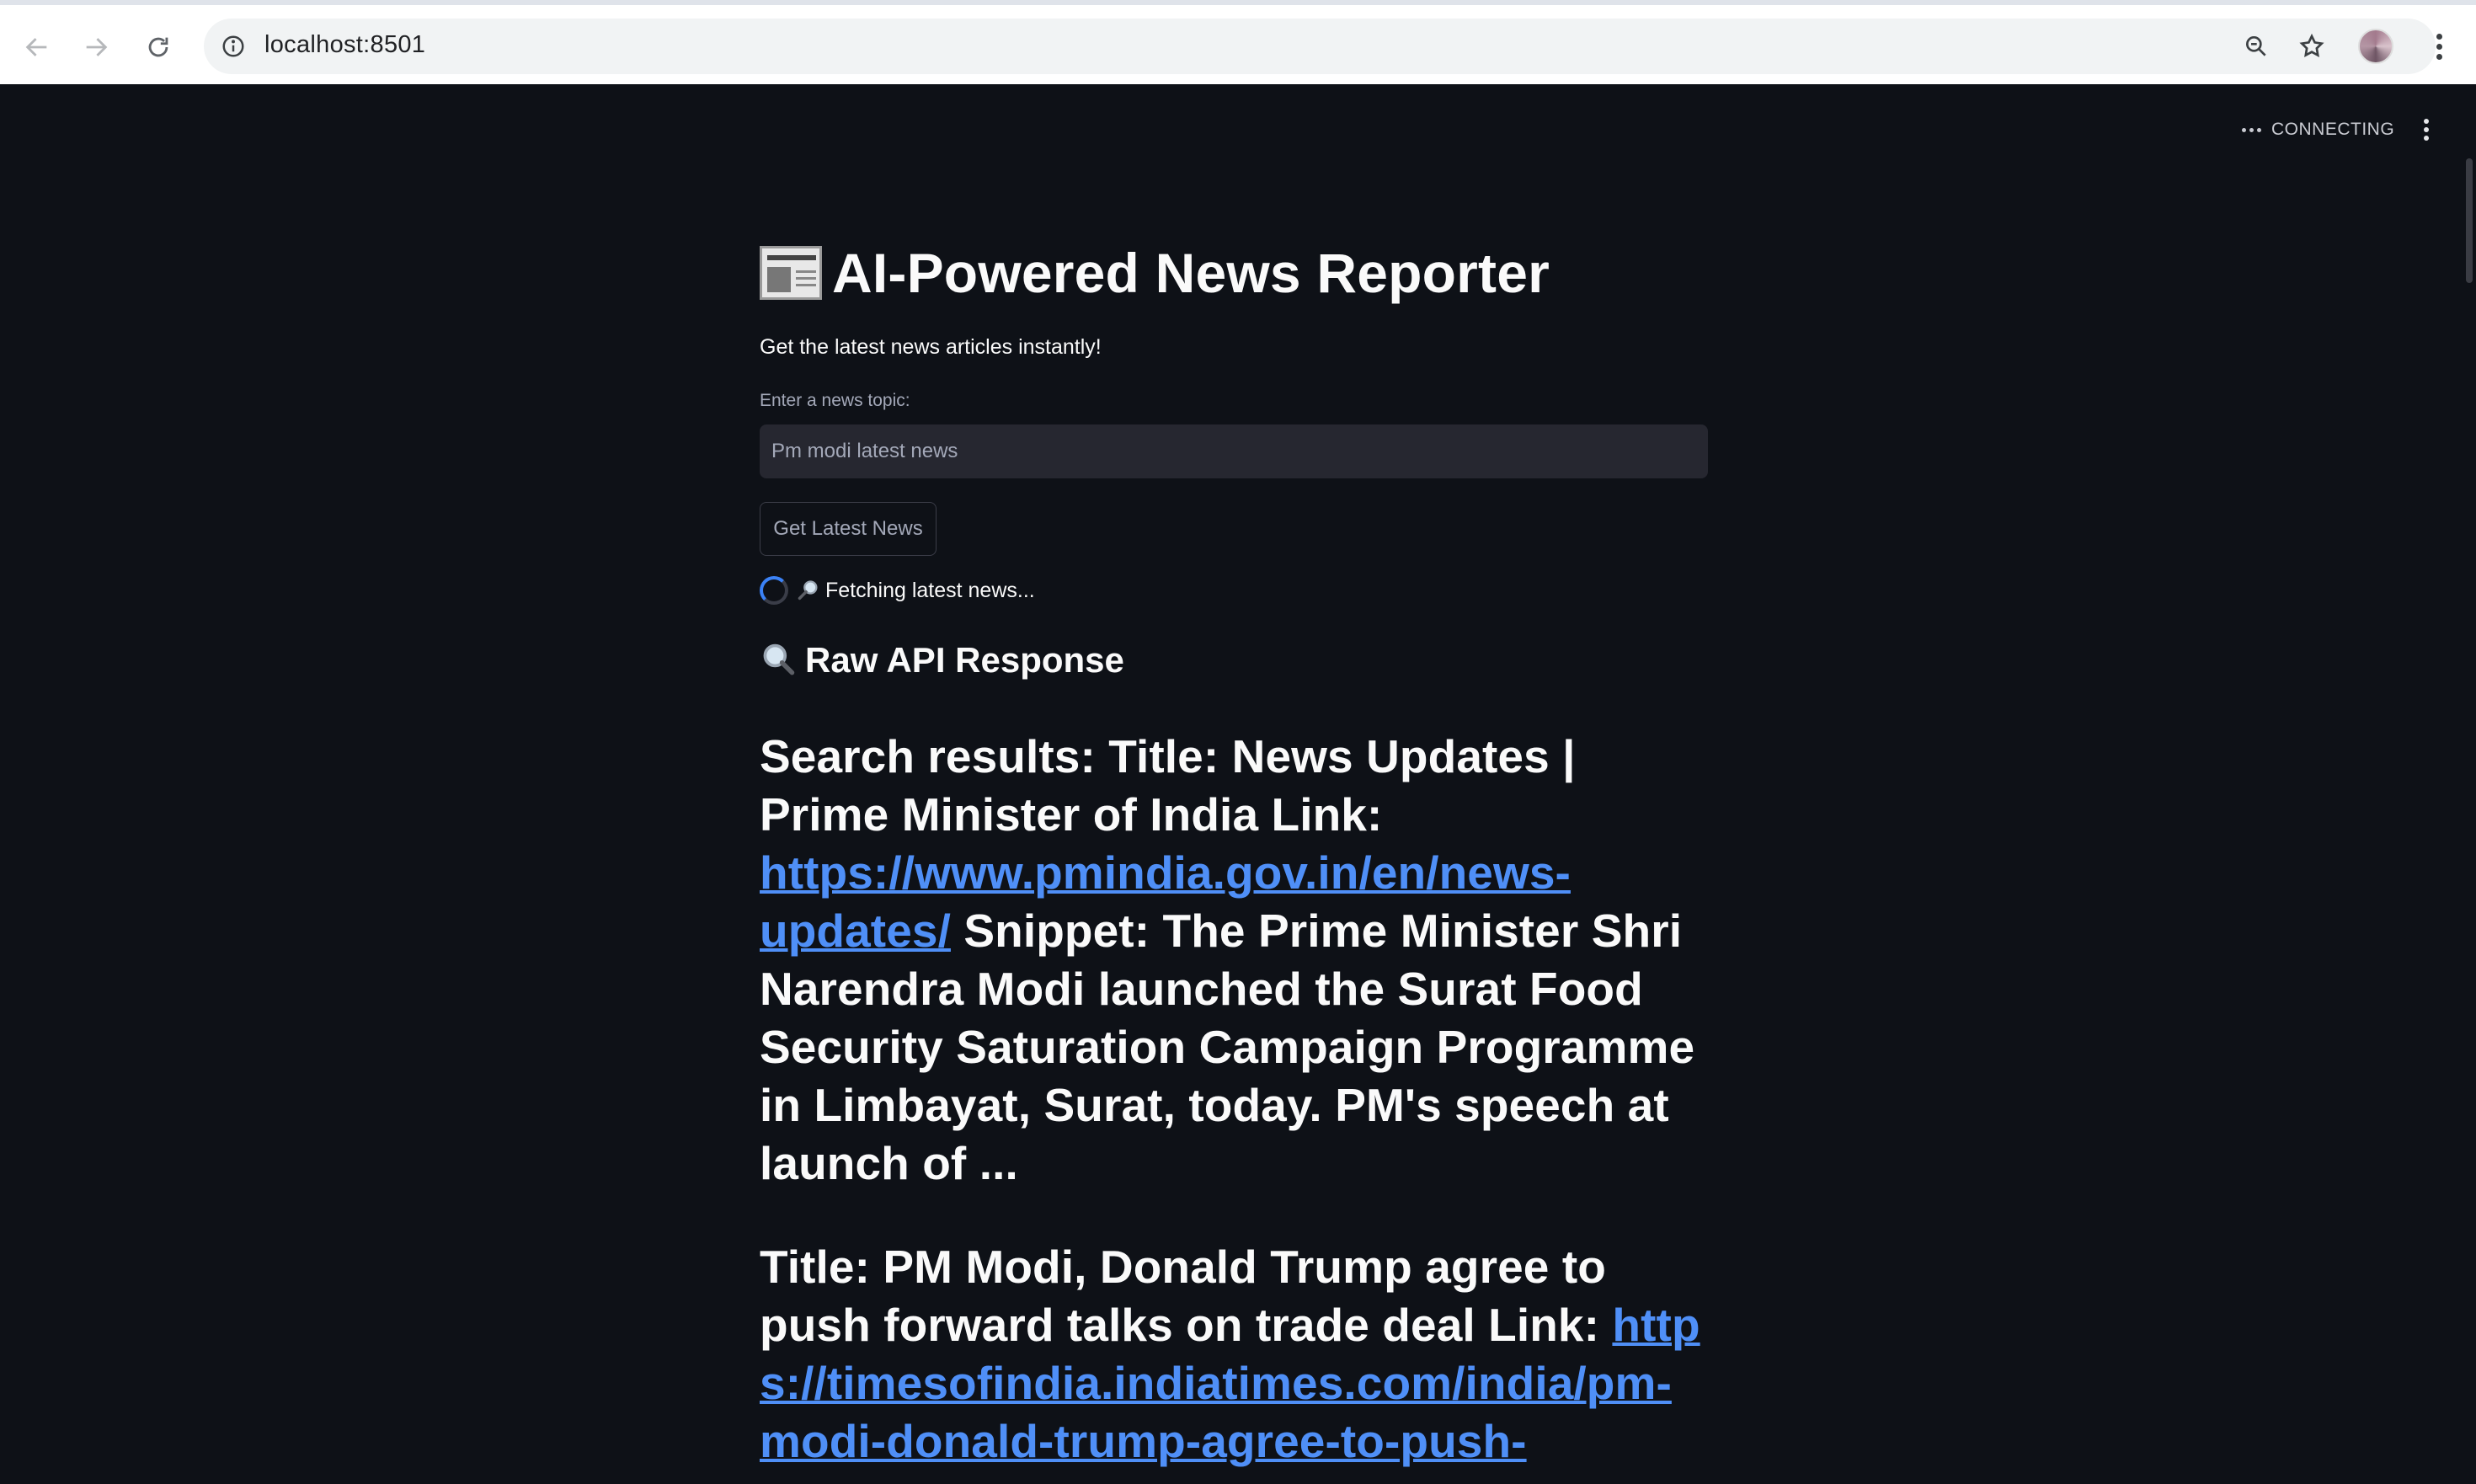 The width and height of the screenshot is (2476, 1484). I want to click on zoom-icon, so click(2256, 47).